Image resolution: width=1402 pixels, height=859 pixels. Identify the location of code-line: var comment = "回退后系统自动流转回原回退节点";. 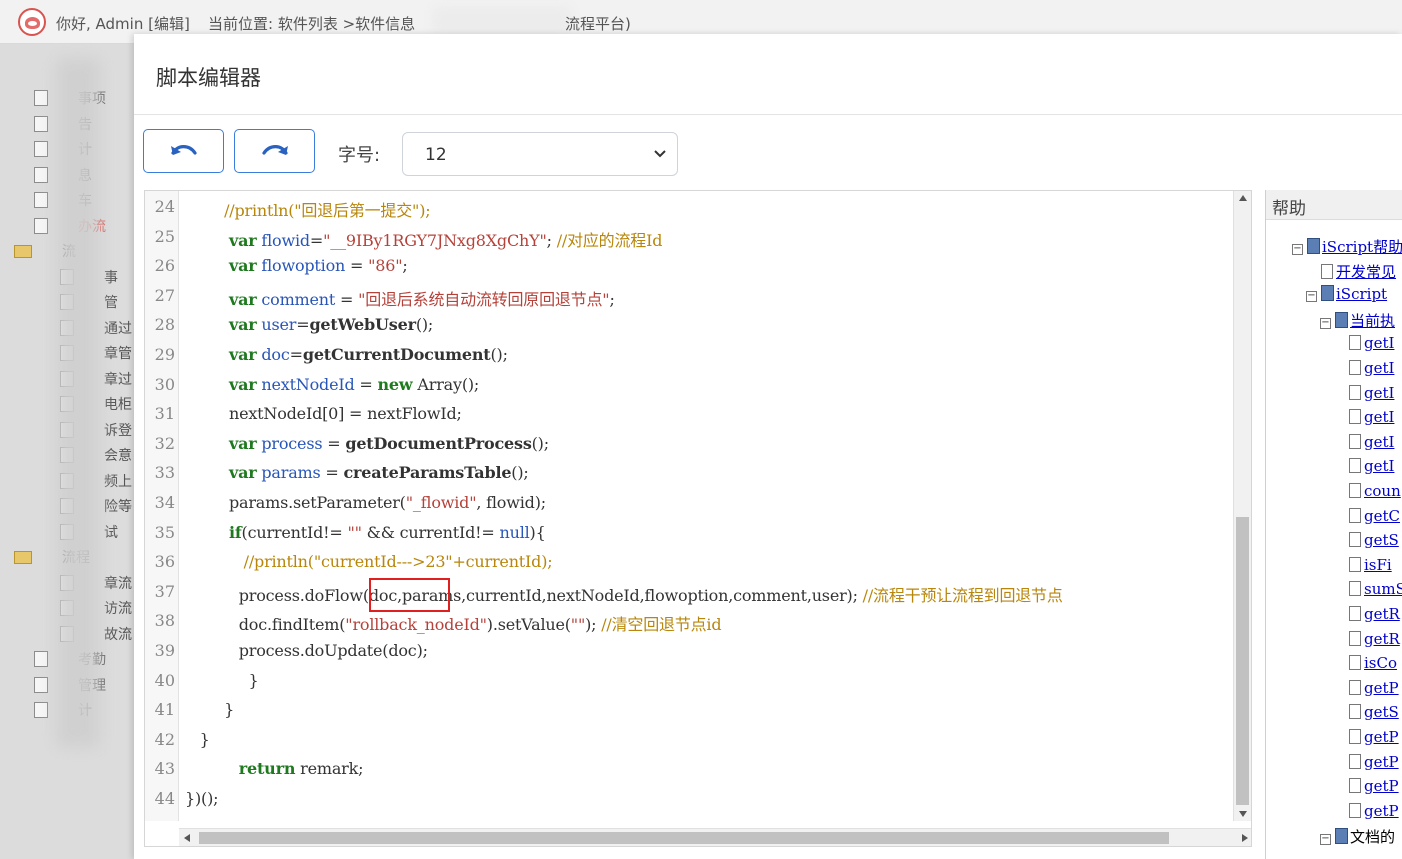
(400, 298).